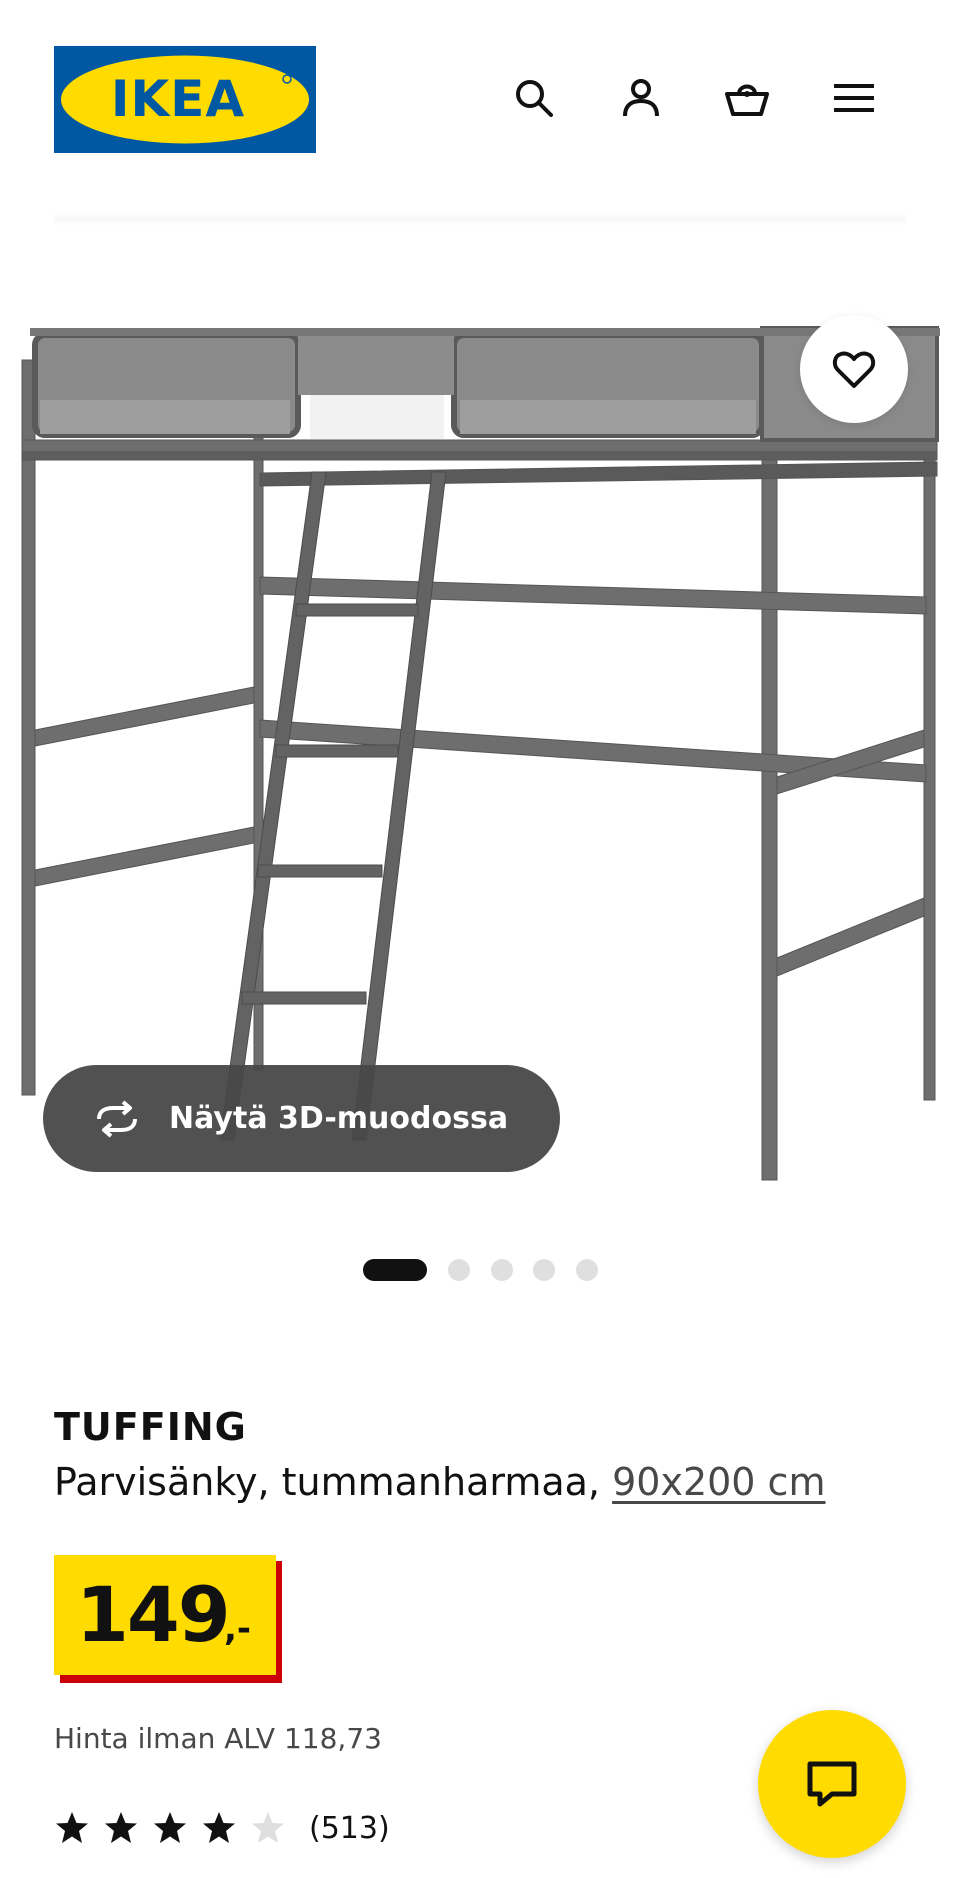 This screenshot has height=1878, width=960. I want to click on carousel-indicator, so click(480, 1269).